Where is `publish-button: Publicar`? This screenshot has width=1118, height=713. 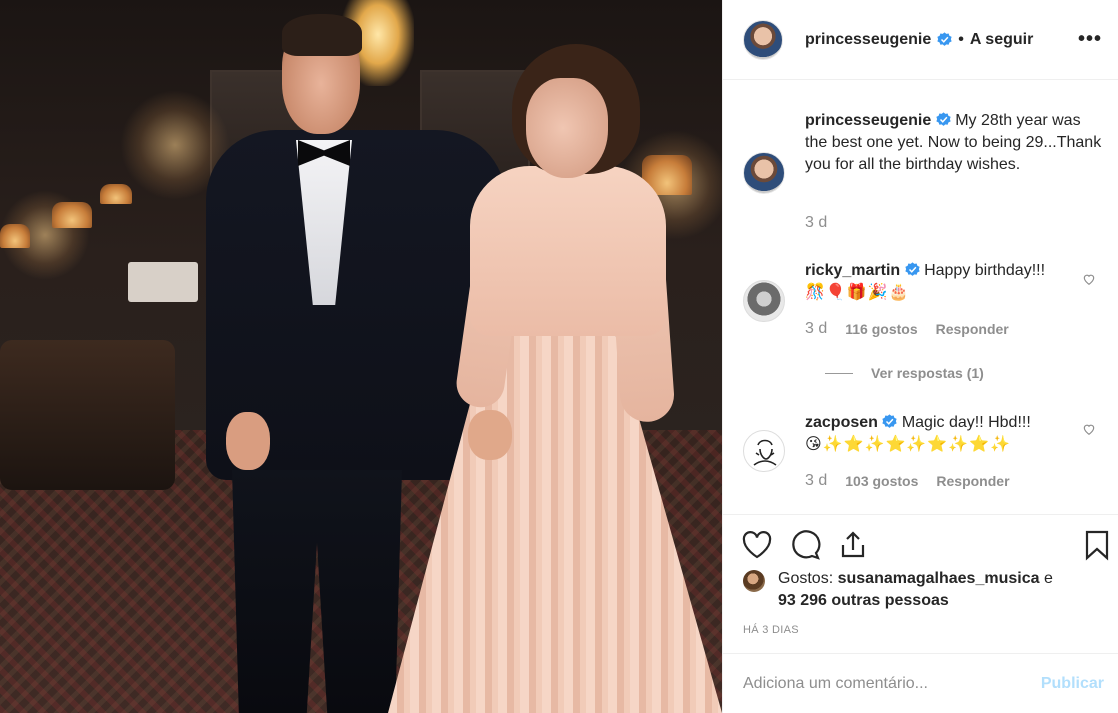
publish-button: Publicar is located at coordinates (1072, 684).